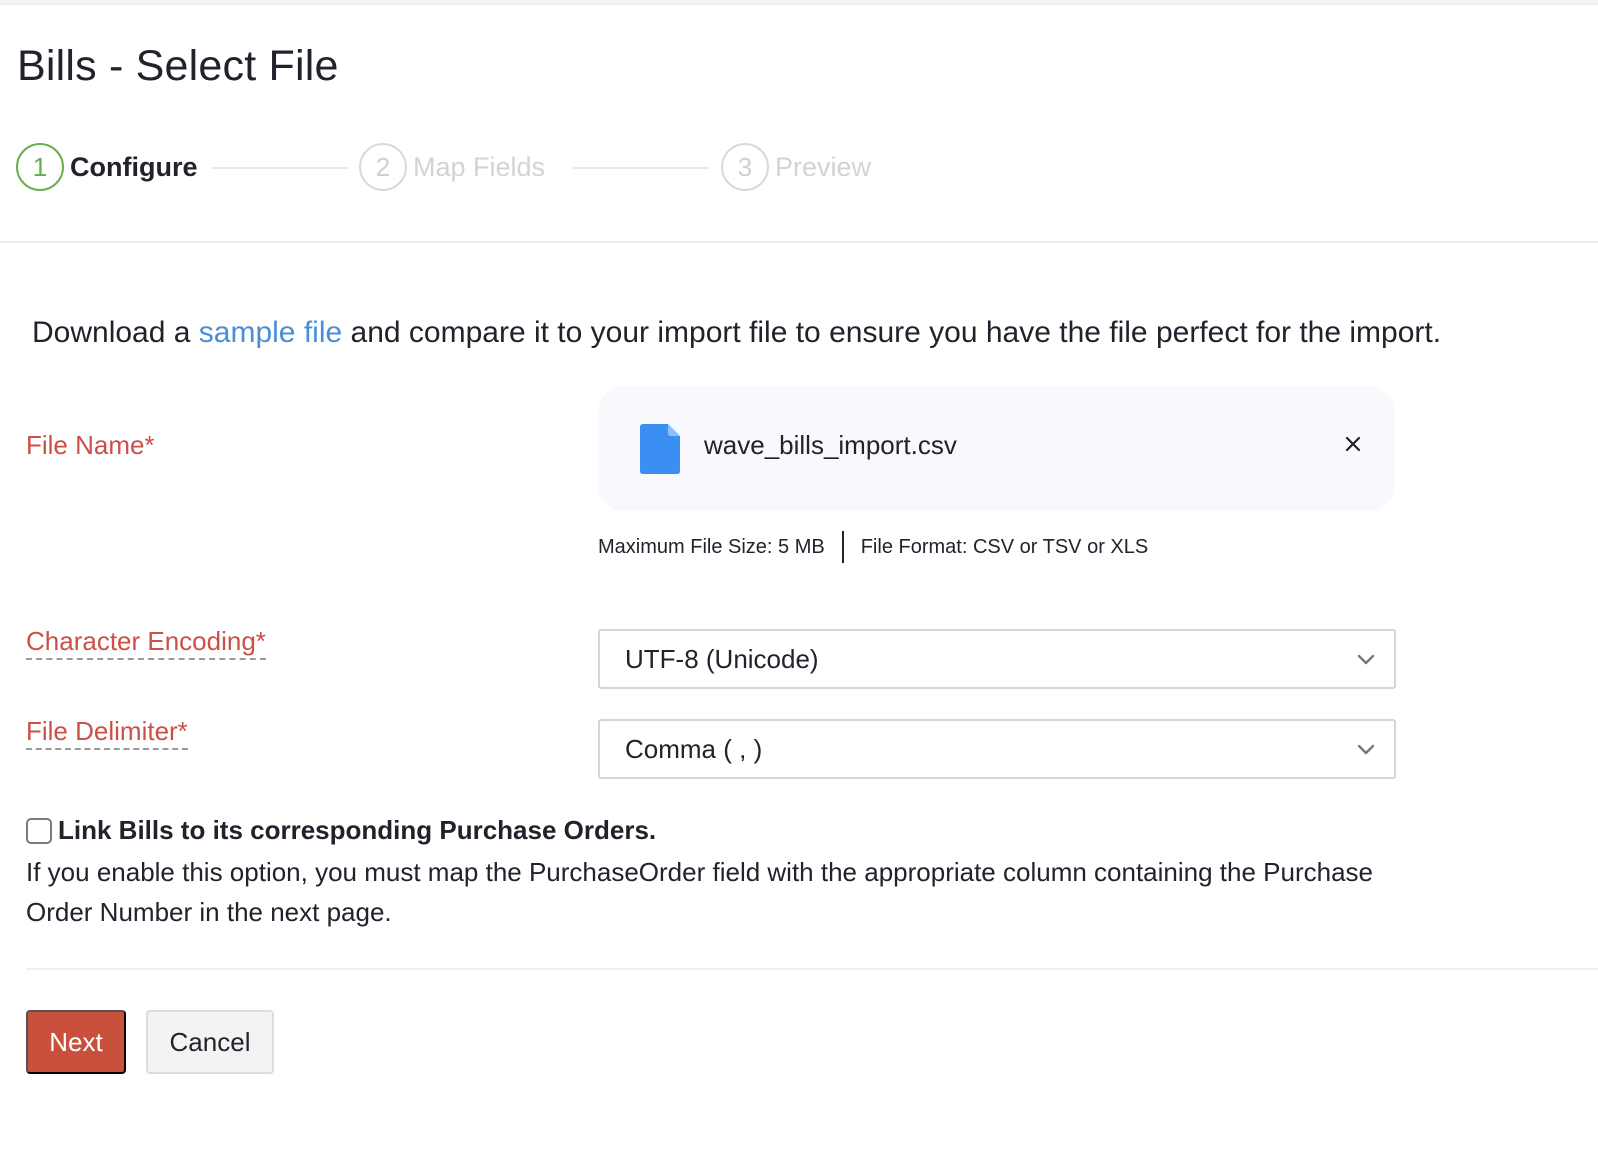 This screenshot has width=1598, height=1168. What do you see at coordinates (107, 733) in the screenshot?
I see `file-delimiter-label: File Delimiter*` at bounding box center [107, 733].